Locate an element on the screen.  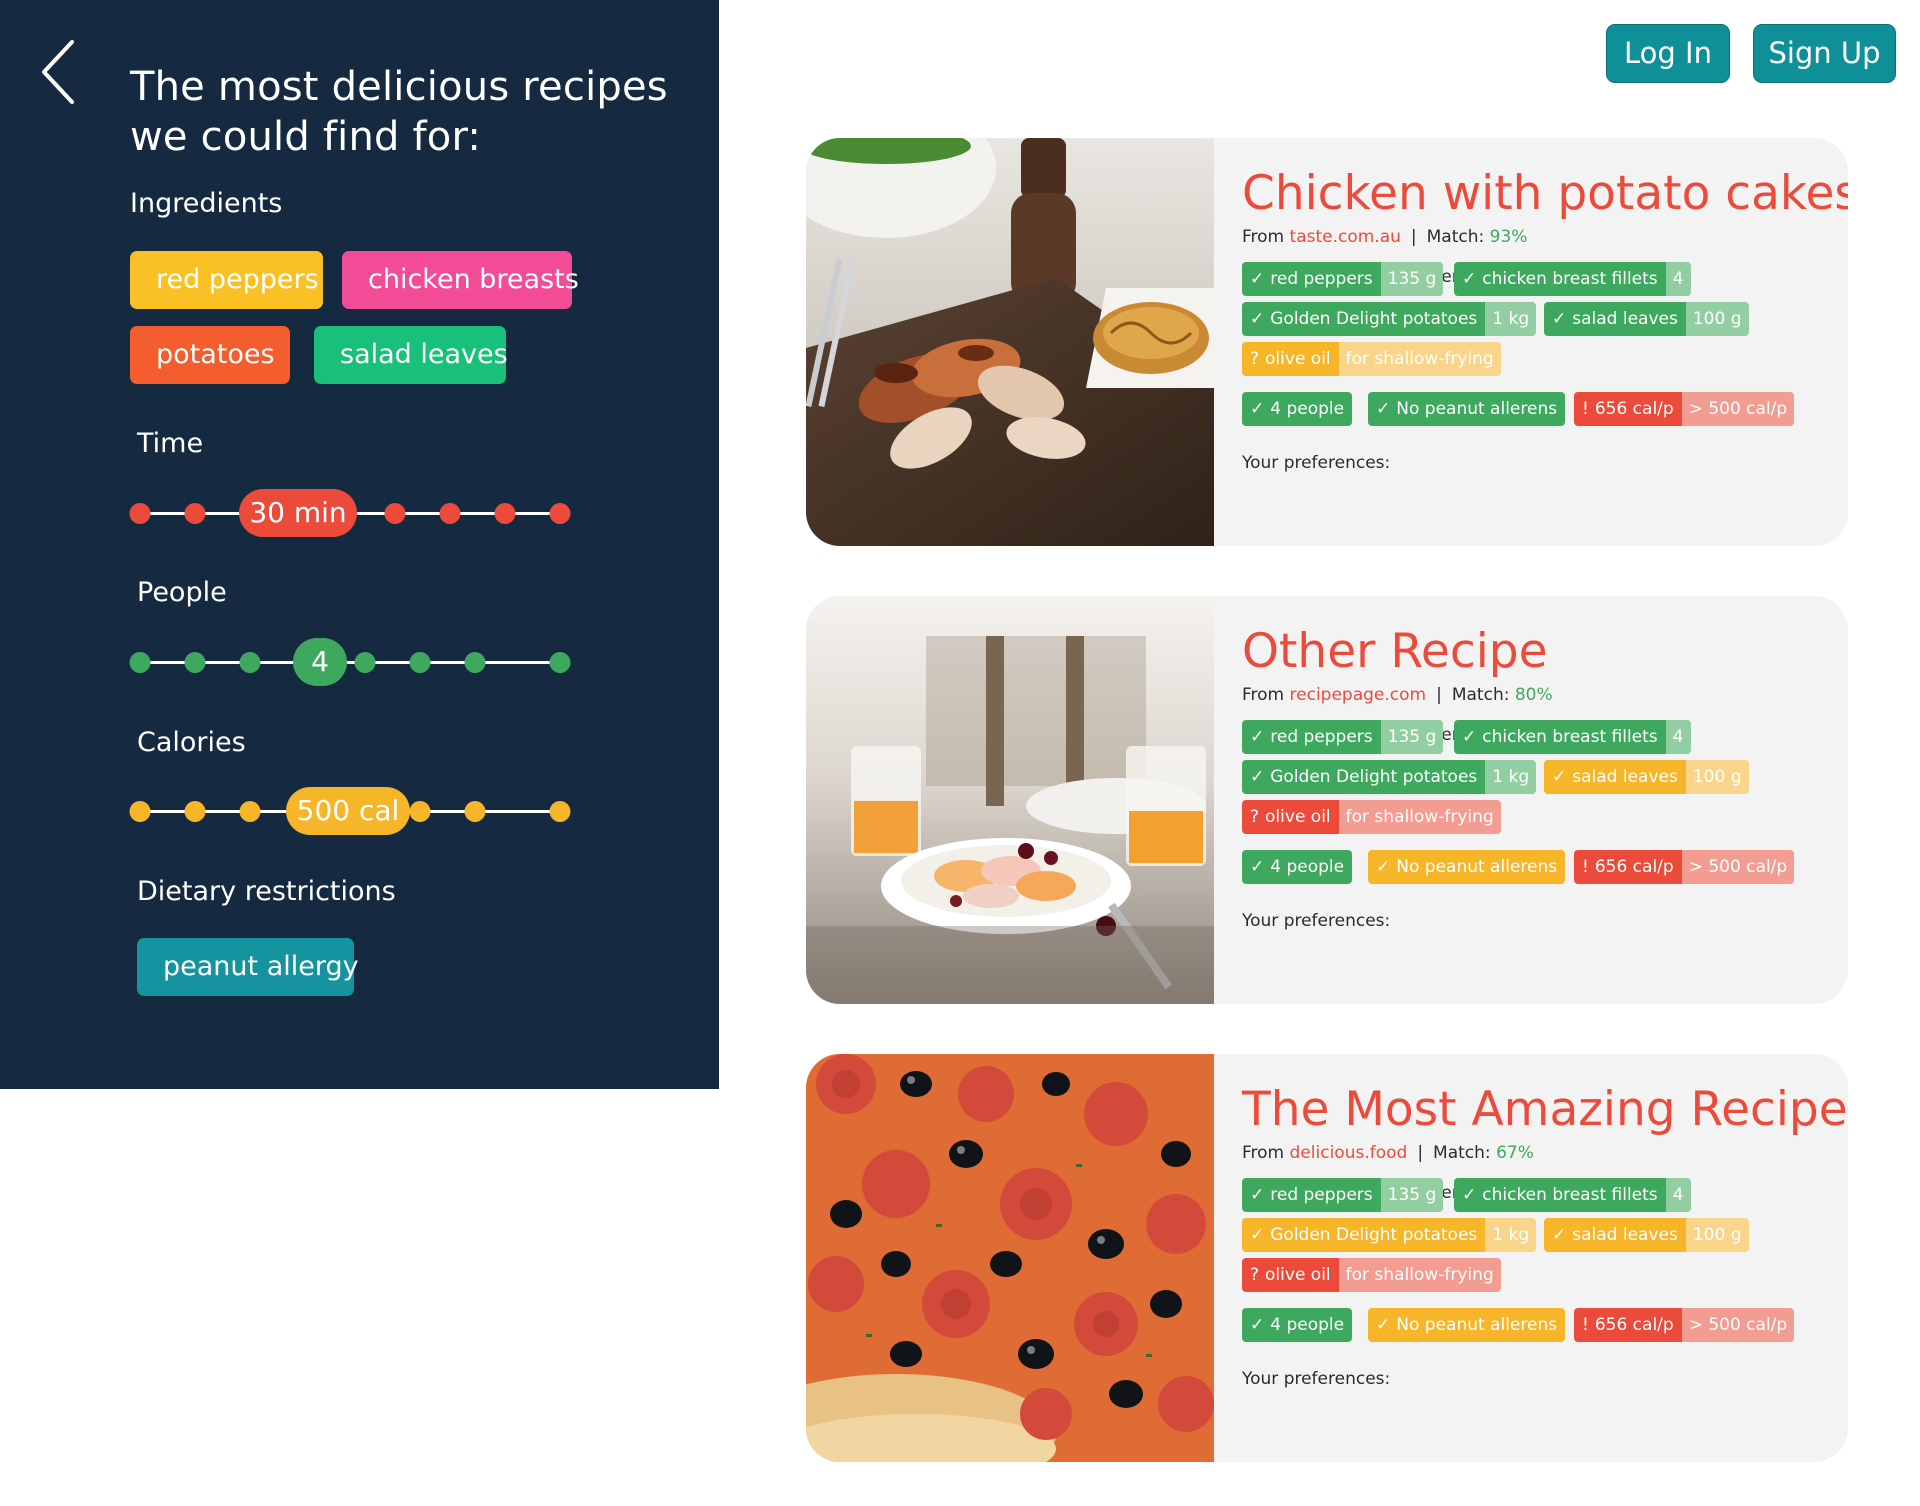
recipe-title: Other Recipe is located at coordinates (1395, 652).